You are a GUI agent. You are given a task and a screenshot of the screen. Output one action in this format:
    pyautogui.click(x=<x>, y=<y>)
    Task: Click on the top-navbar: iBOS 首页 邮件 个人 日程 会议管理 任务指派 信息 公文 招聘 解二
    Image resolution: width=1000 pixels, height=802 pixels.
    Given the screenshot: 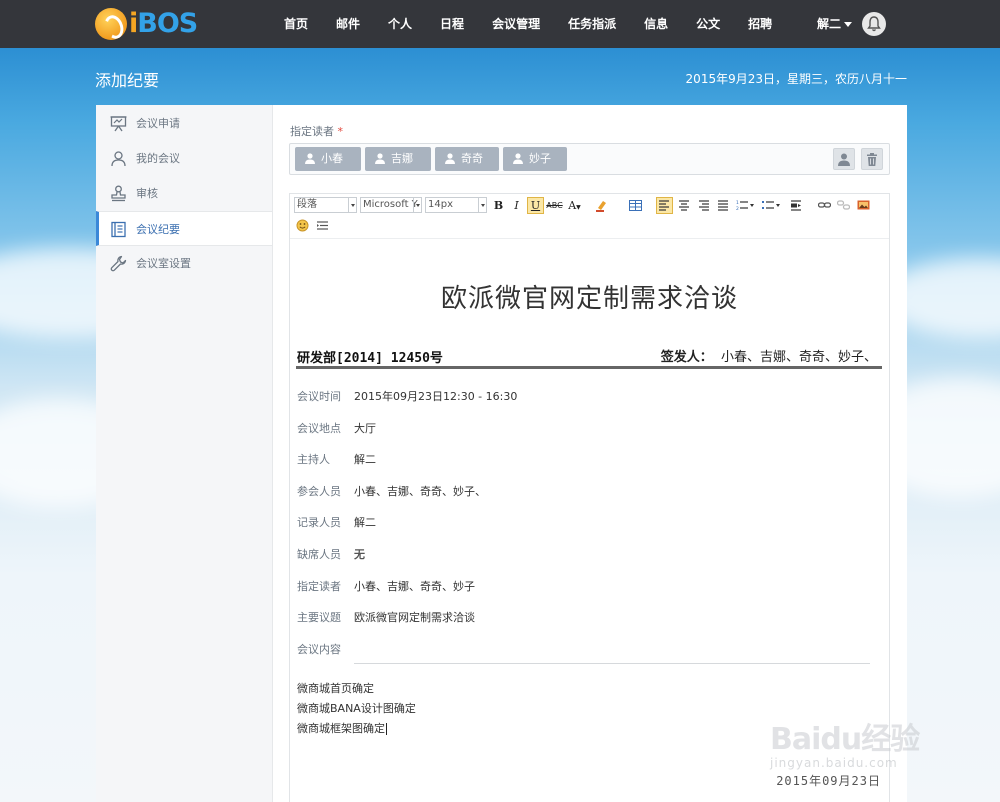 What is the action you would take?
    pyautogui.click(x=500, y=24)
    